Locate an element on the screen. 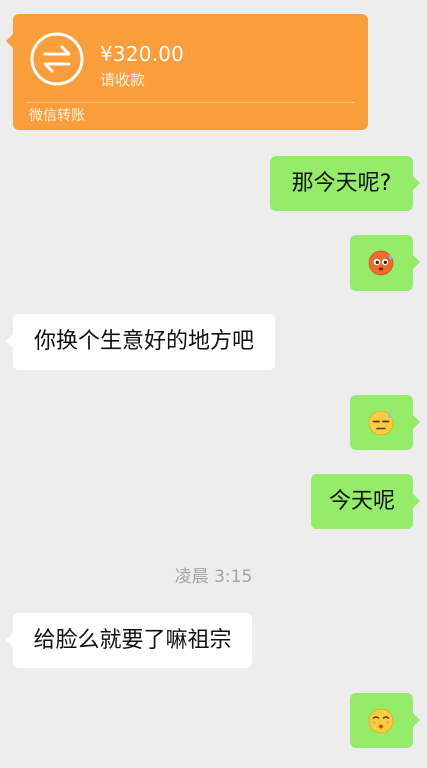 This screenshot has width=427, height=768. timestamp-divider: 凌晨 3:15 is located at coordinates (213, 577).